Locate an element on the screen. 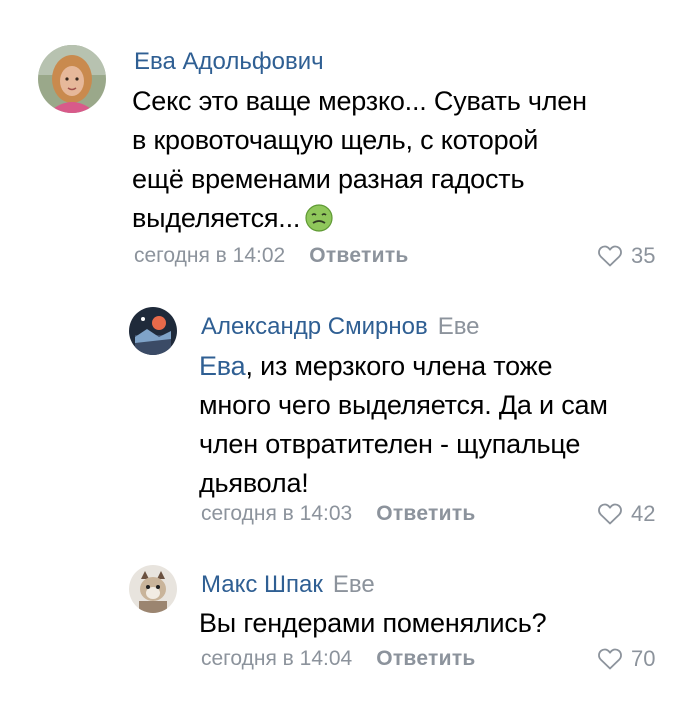 The height and width of the screenshot is (719, 700). nauseated-face-emoji is located at coordinates (319, 223).